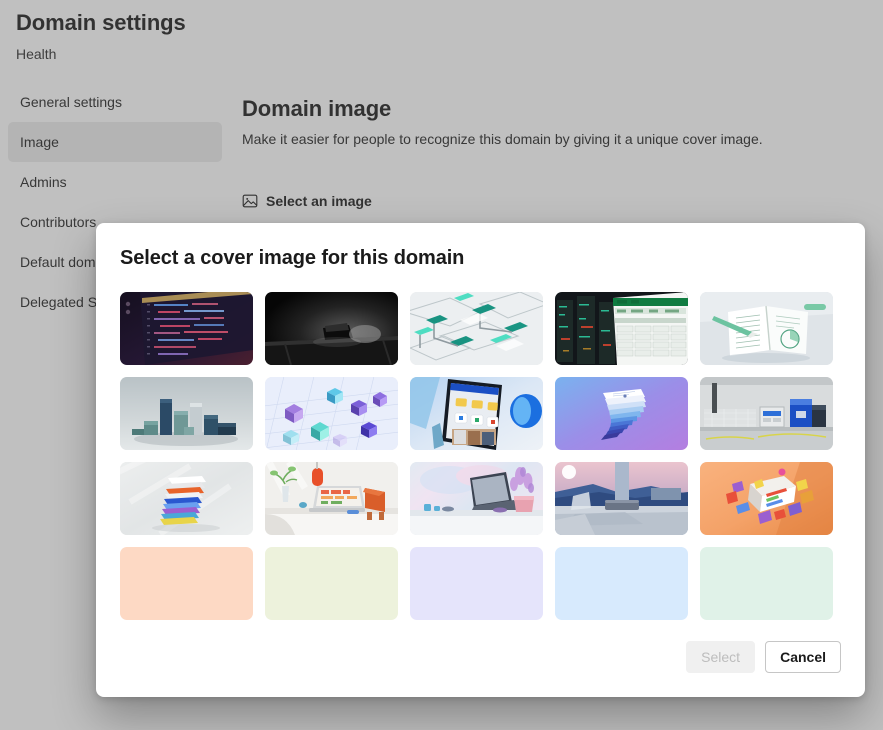 This screenshot has width=883, height=730. I want to click on thumbnail-stacked-cards-violet, so click(621, 413).